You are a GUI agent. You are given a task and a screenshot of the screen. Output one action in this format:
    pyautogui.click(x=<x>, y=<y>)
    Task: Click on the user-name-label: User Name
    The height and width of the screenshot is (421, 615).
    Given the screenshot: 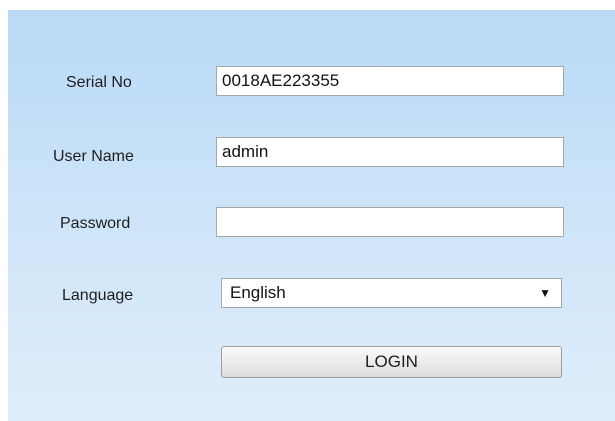 What is the action you would take?
    pyautogui.click(x=93, y=156)
    